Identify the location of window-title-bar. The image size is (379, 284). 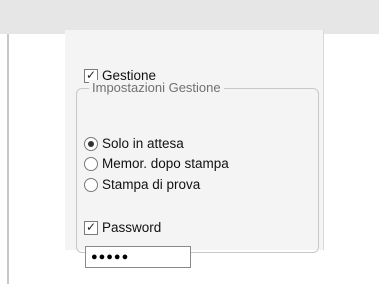
(189, 17).